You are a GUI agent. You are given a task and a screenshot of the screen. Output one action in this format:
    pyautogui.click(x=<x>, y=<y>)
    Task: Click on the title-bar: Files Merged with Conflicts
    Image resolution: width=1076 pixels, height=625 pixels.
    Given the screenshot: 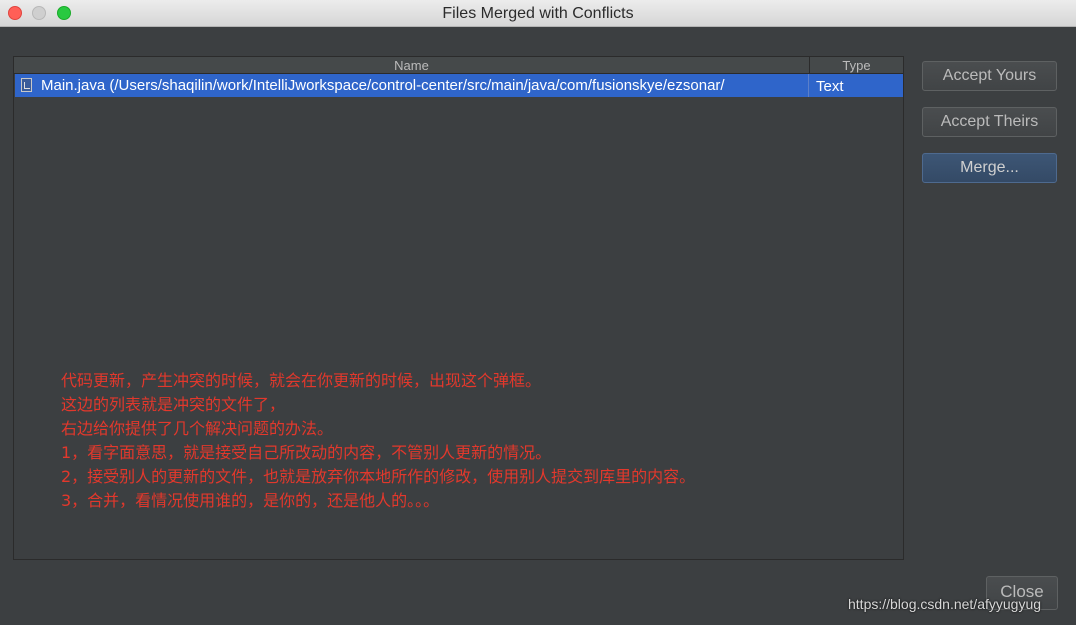 What is the action you would take?
    pyautogui.click(x=538, y=13)
    